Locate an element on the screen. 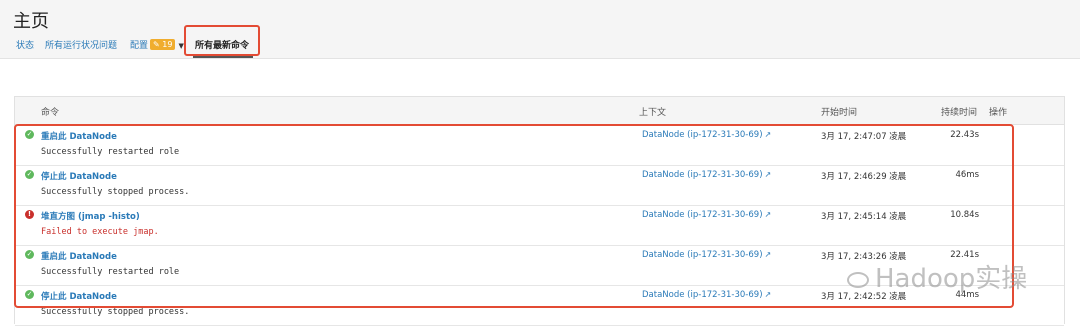  table-header: 命令 上下文 开始时间 持续时间 操作 is located at coordinates (539, 111).